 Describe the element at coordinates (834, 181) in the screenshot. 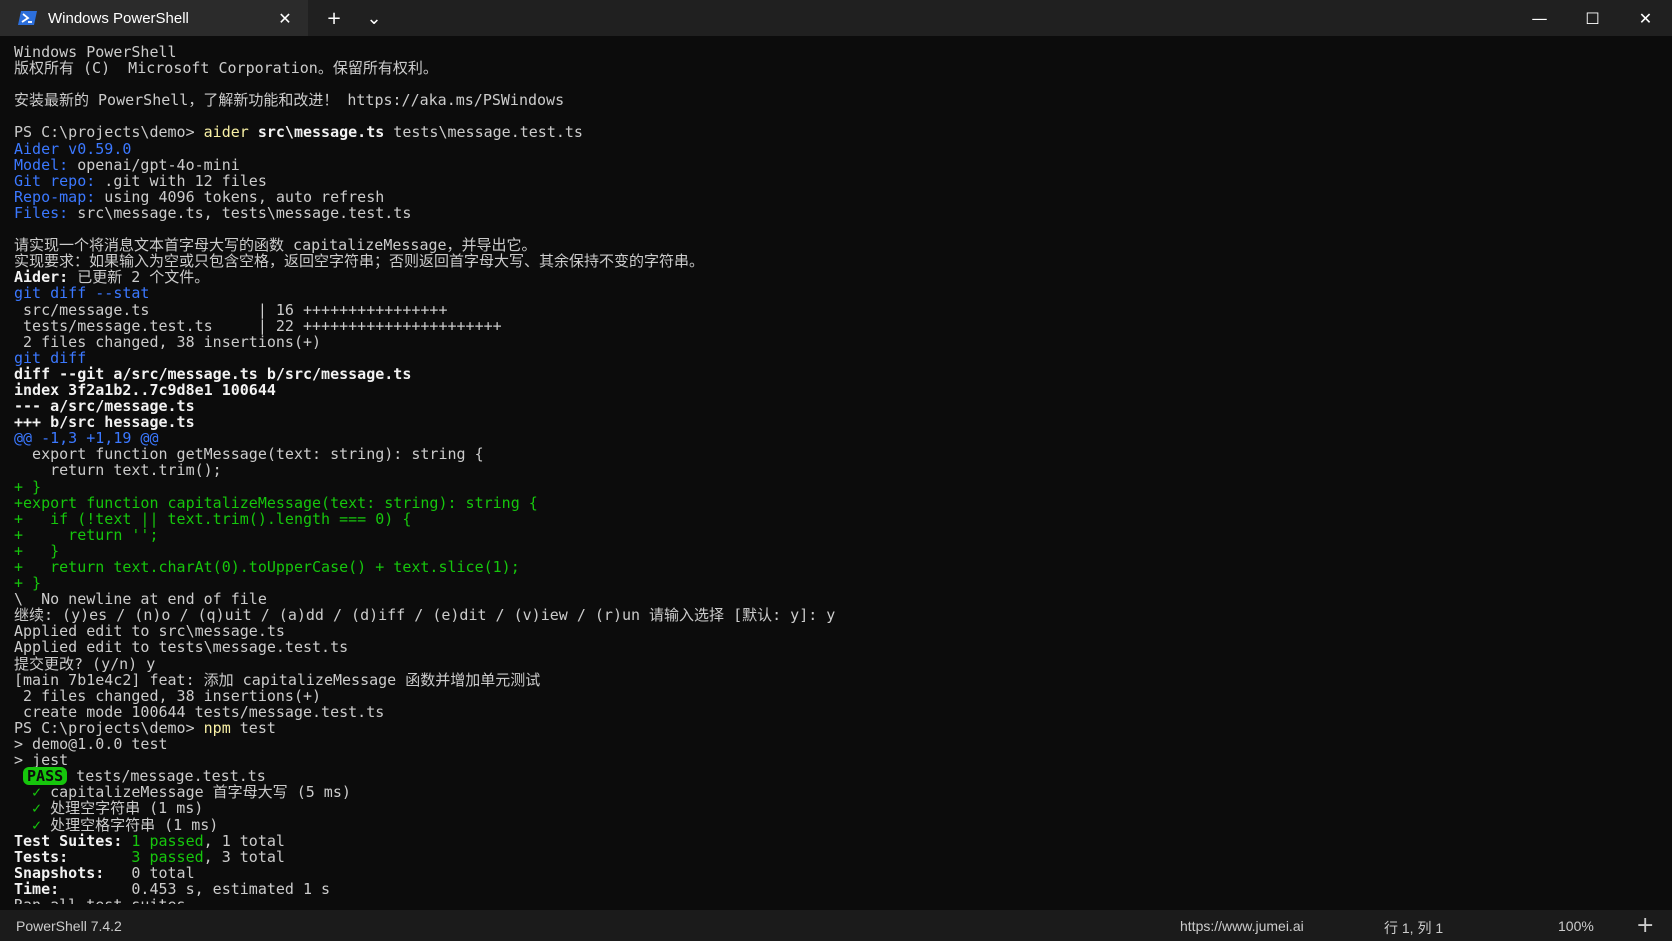

I see `terminal-line: Git repo: .git with 12 files` at that location.